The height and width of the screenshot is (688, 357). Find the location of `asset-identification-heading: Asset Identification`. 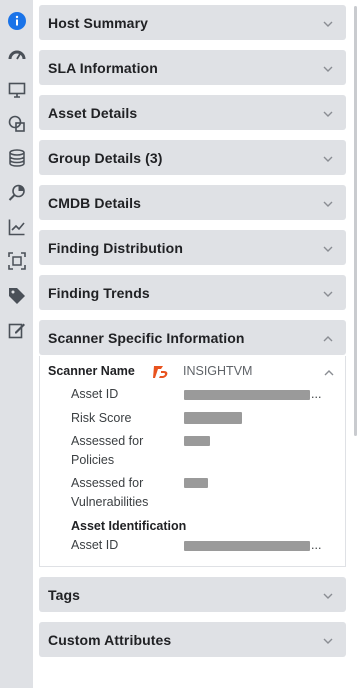

asset-identification-heading: Asset Identification is located at coordinates (129, 526).